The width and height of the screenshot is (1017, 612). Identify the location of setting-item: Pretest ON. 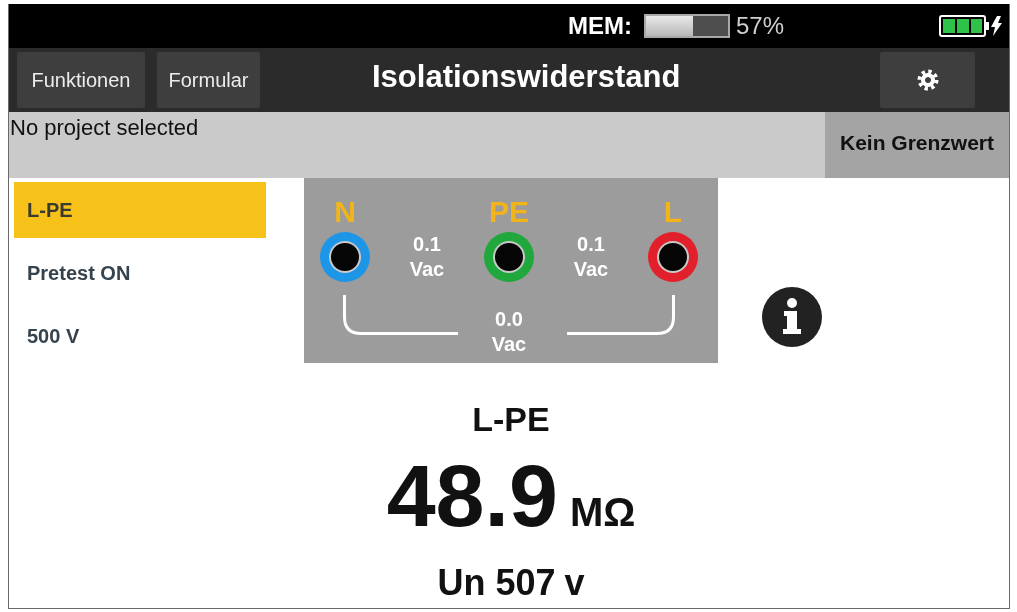
(79, 273).